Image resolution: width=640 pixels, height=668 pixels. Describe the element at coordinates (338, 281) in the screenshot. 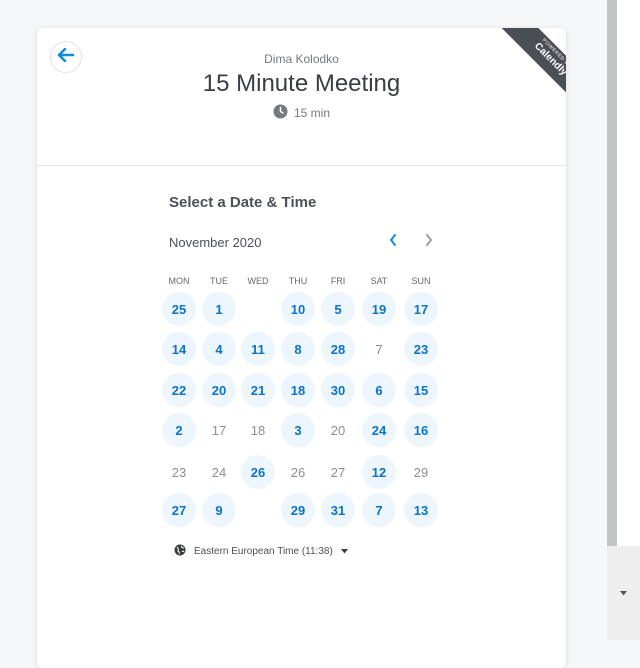

I see `weekday-fri: FRI` at that location.